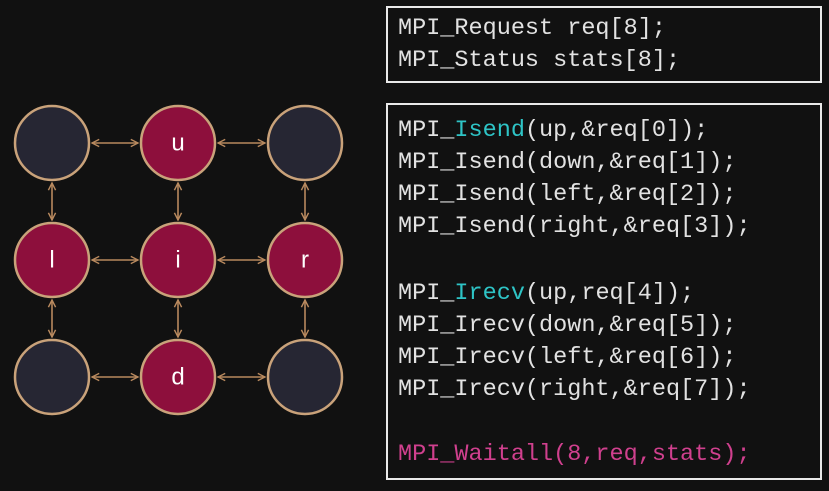  I want to click on isend-left-line: MPI_Isend(left,&req[2]);, so click(567, 194).